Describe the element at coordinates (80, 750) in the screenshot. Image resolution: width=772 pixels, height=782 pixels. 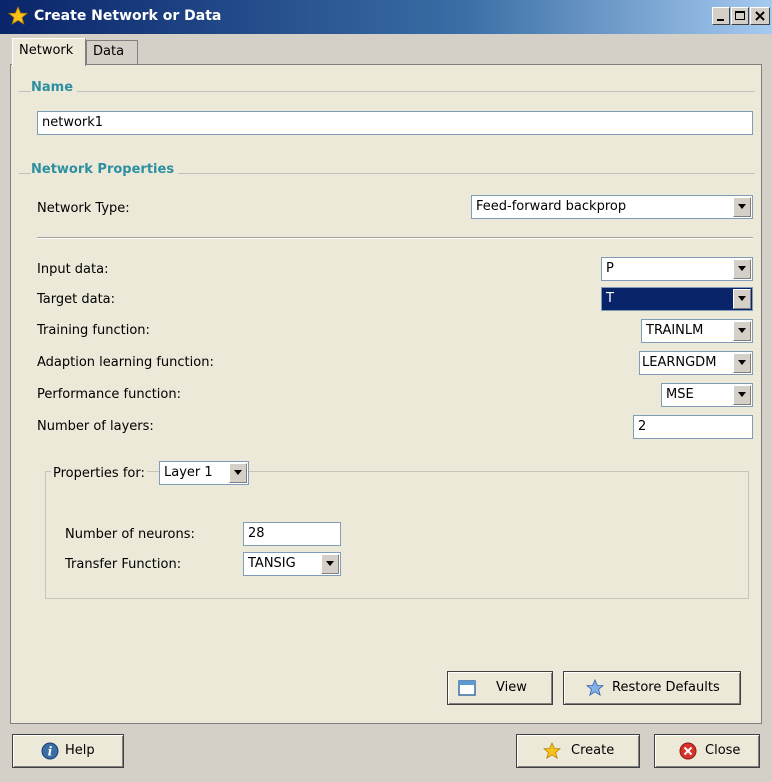
I see `help-button-label: Help` at that location.